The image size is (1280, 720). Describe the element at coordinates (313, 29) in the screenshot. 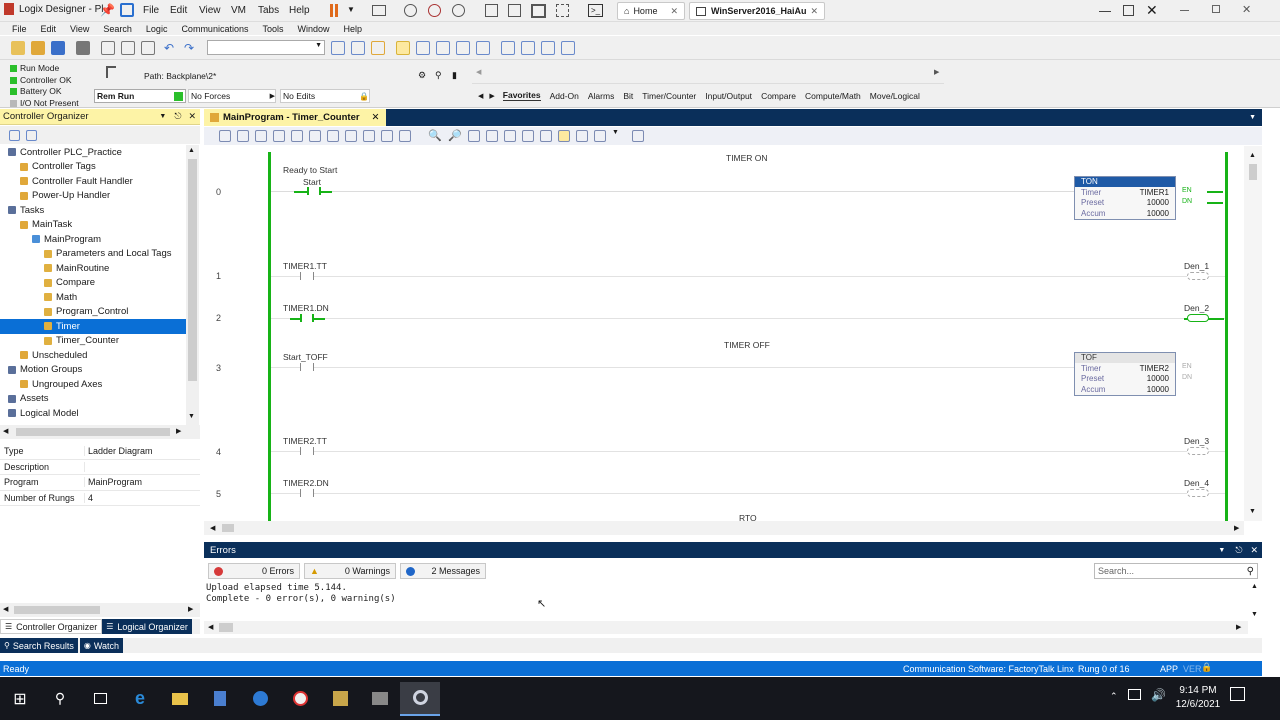

I see `menu-window: Window` at that location.